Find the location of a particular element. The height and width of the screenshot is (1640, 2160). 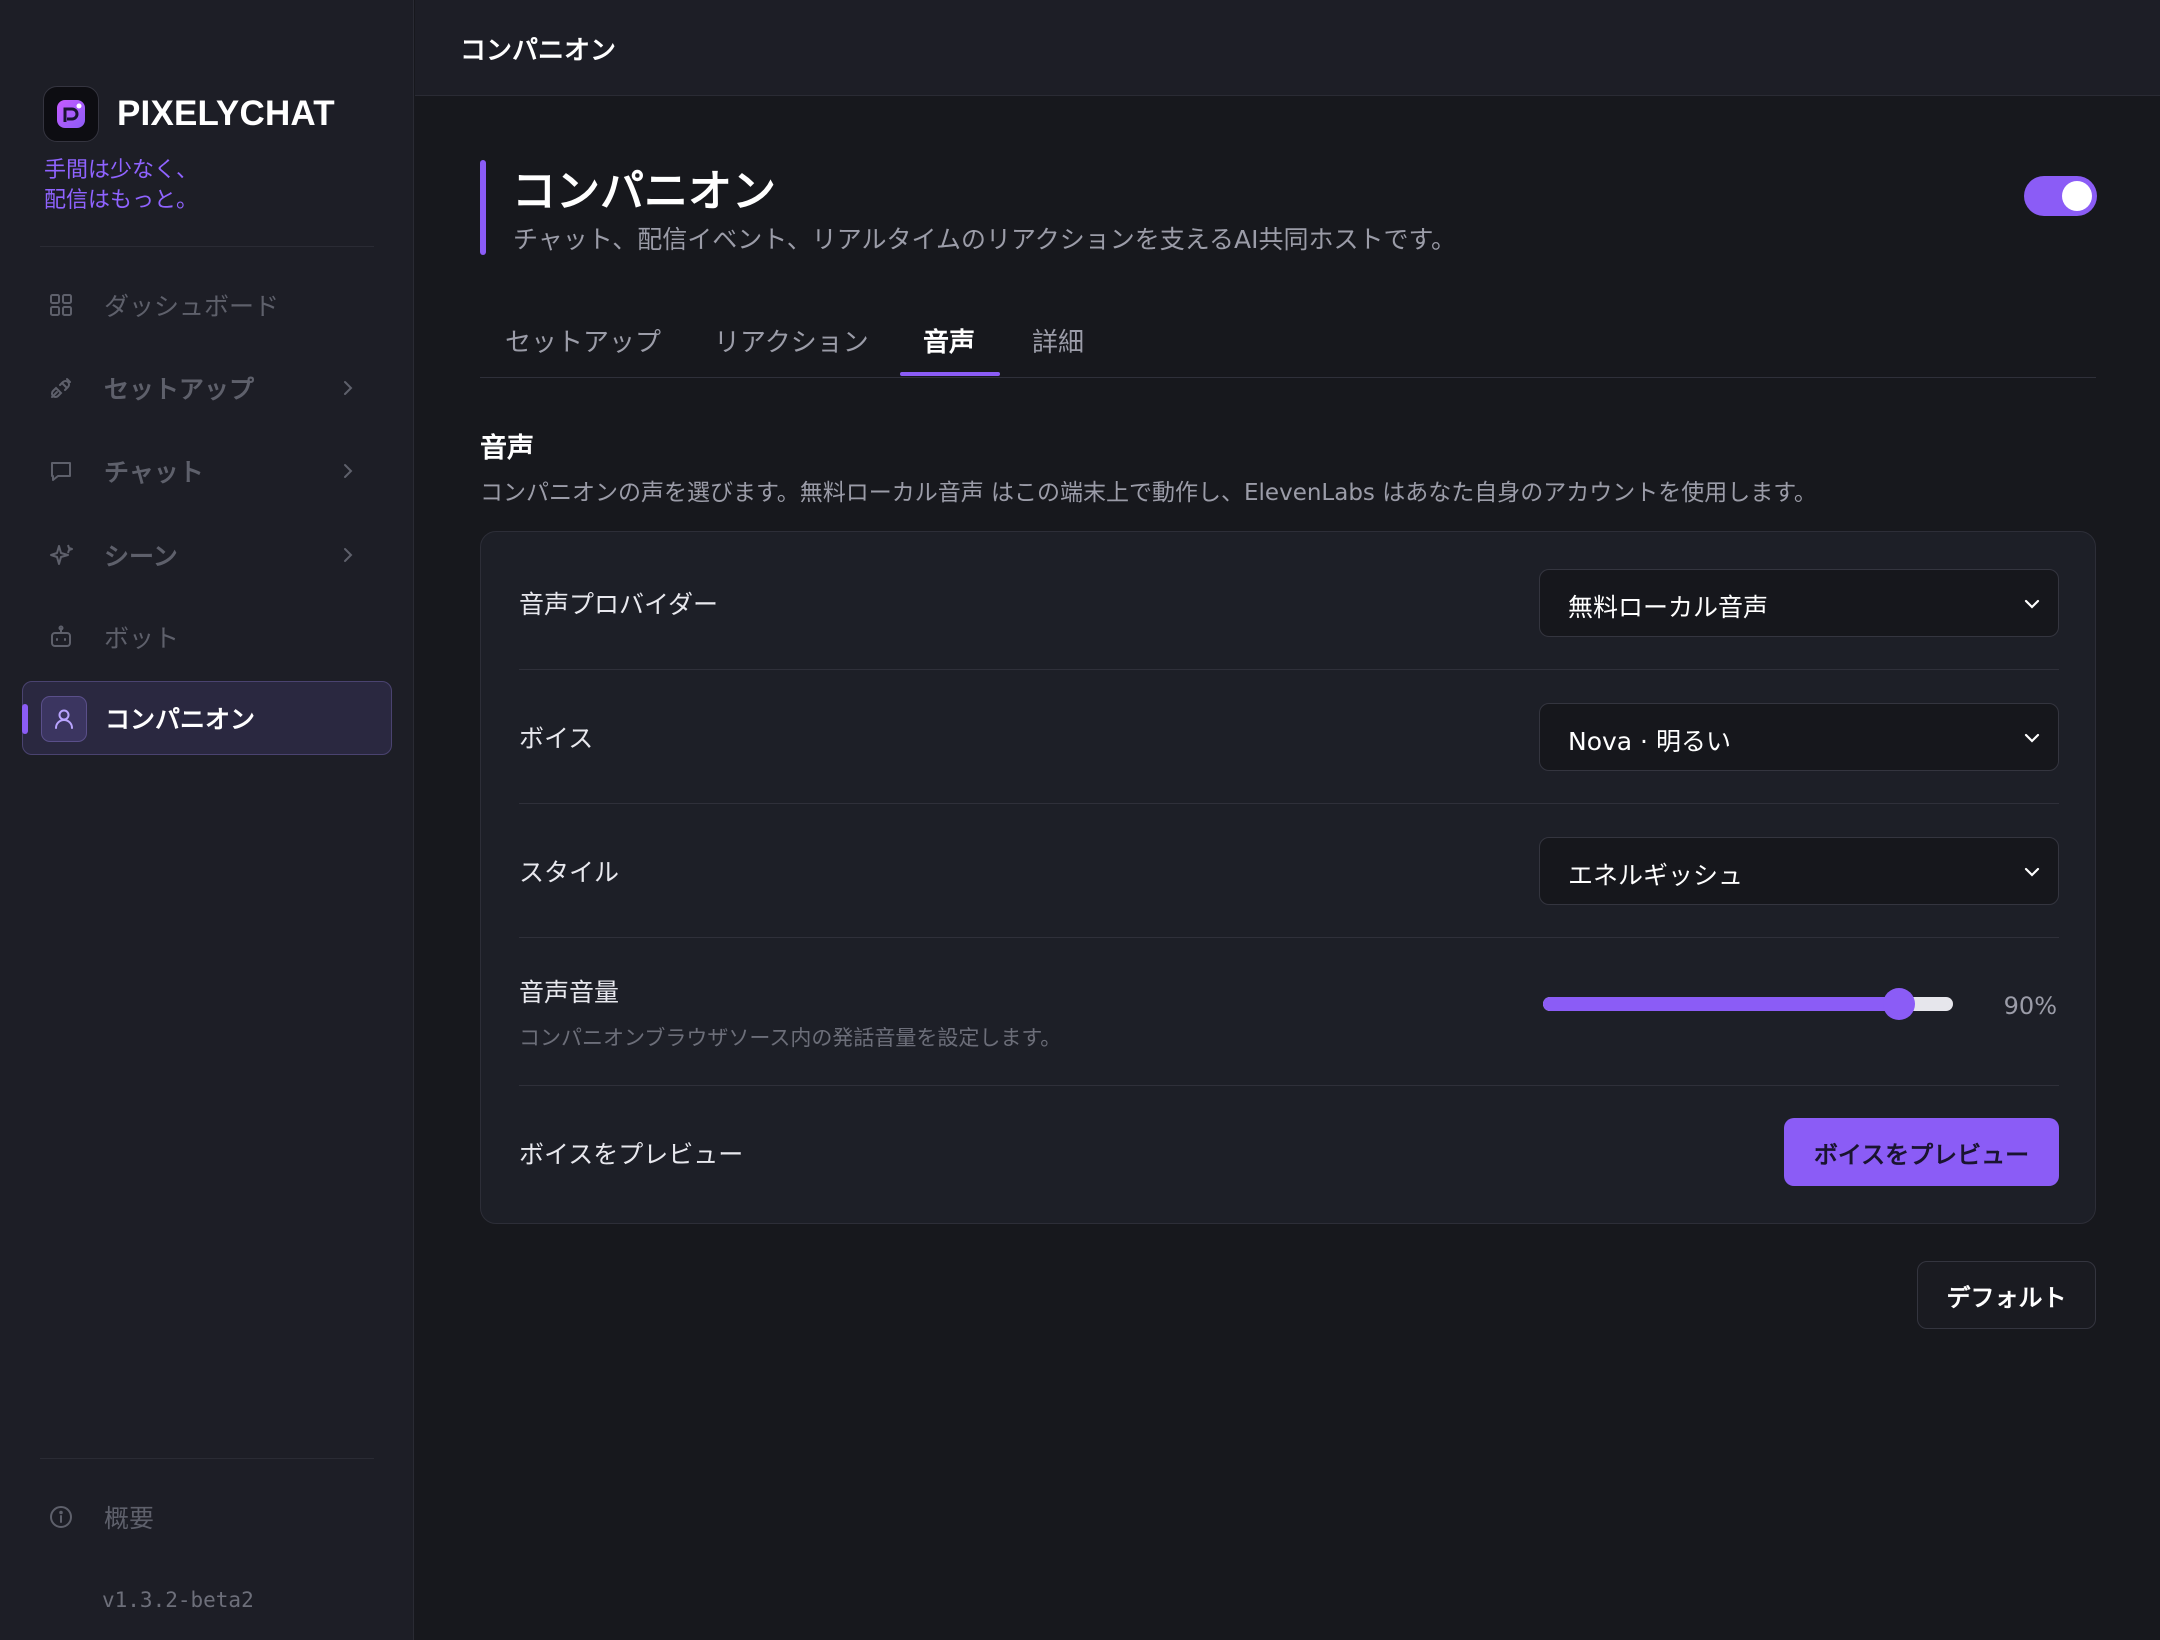

sidebar-item-label: コンパニオン is located at coordinates (180, 719).